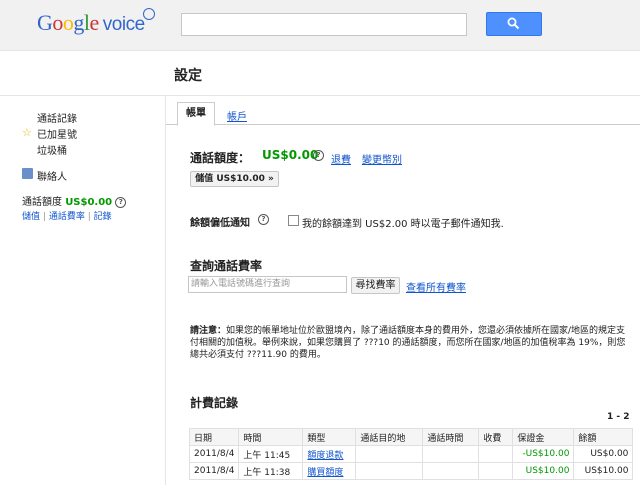  I want to click on top-bar: Google voice, so click(320, 25).